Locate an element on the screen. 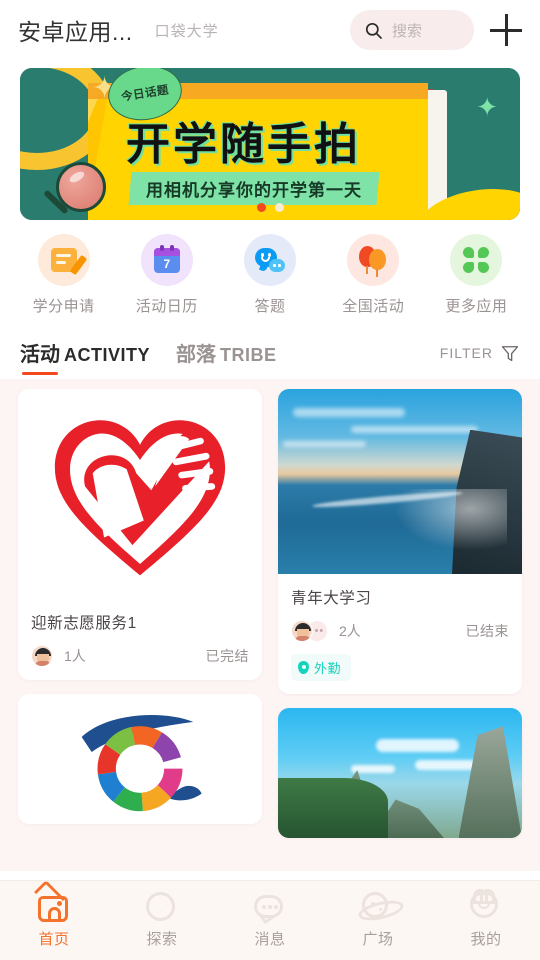 Image resolution: width=540 pixels, height=960 pixels. quick-action-label: 学分申请 is located at coordinates (63, 306).